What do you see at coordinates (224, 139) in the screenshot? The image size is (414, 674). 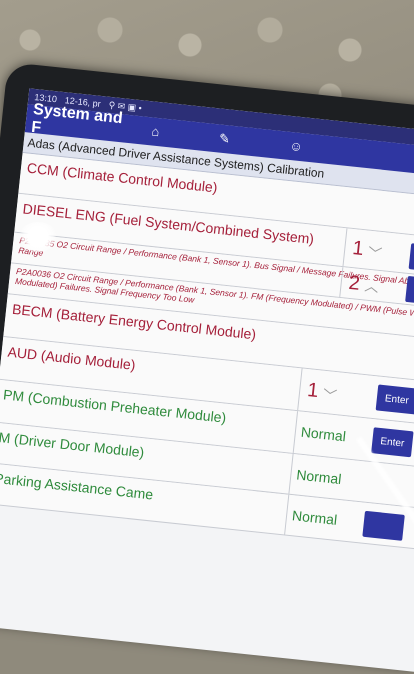 I see `edit-icon: ✎` at bounding box center [224, 139].